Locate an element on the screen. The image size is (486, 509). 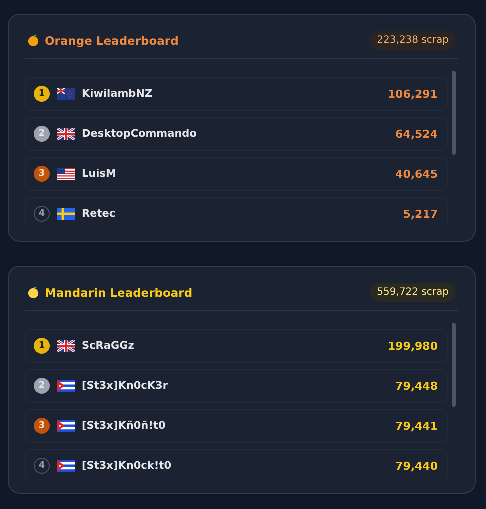
leaderboard-title: Orange Leaderboard is located at coordinates (112, 41).